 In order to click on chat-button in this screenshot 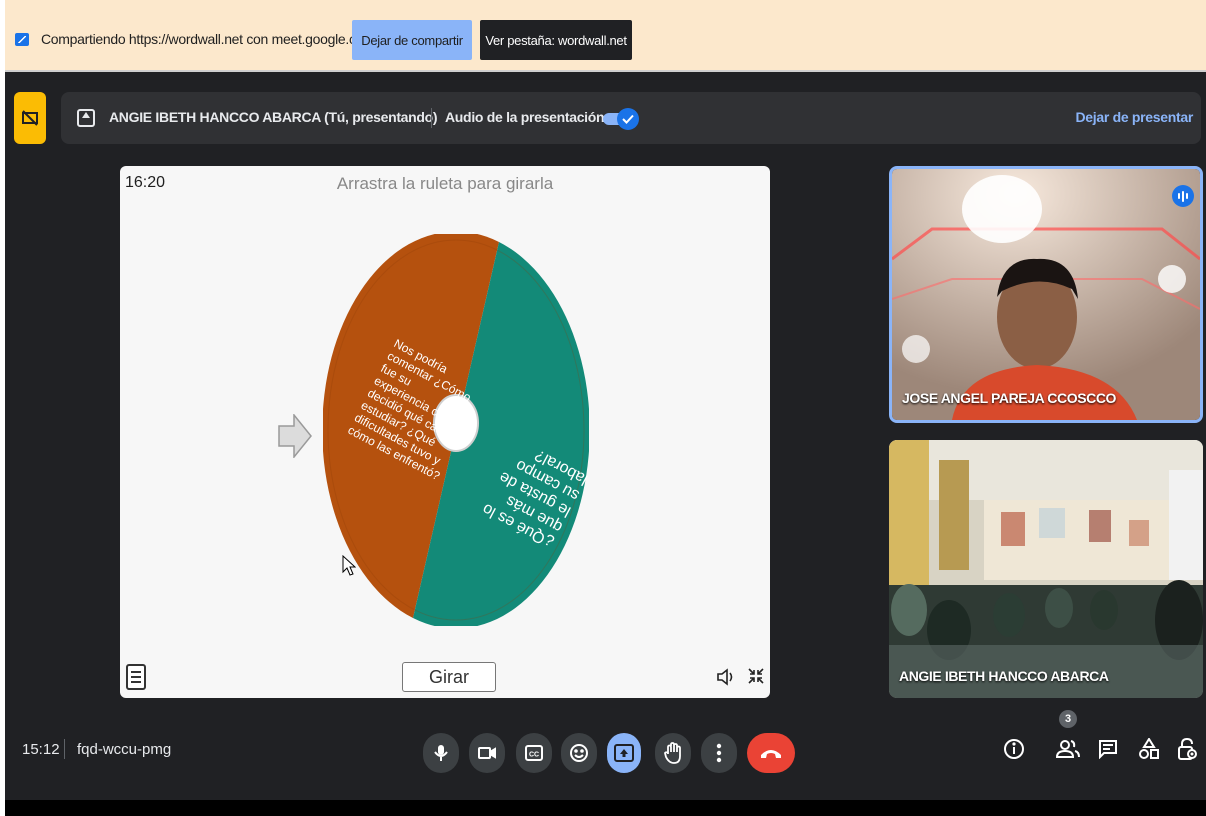, I will do `click(1108, 749)`.